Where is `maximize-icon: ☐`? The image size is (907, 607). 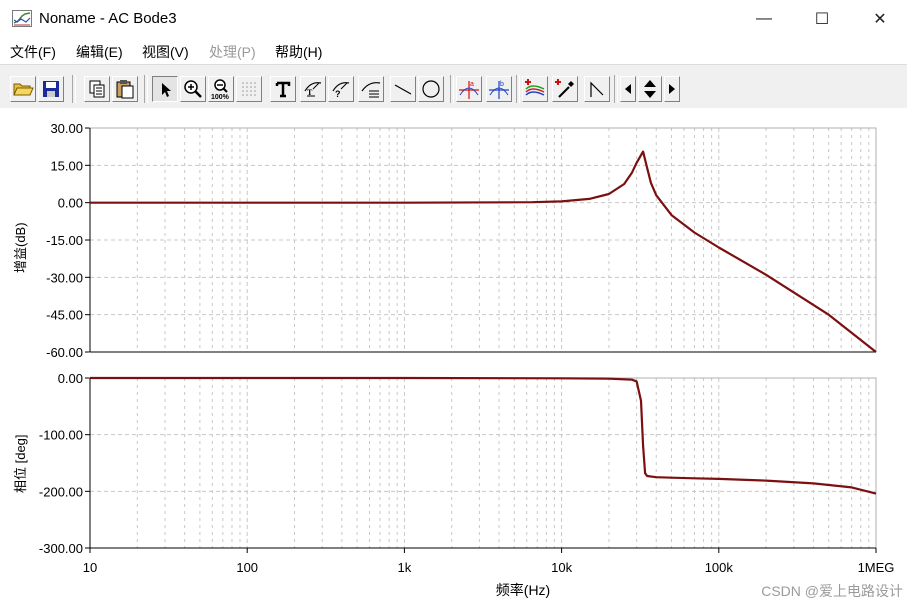
maximize-icon: ☐ is located at coordinates (822, 19).